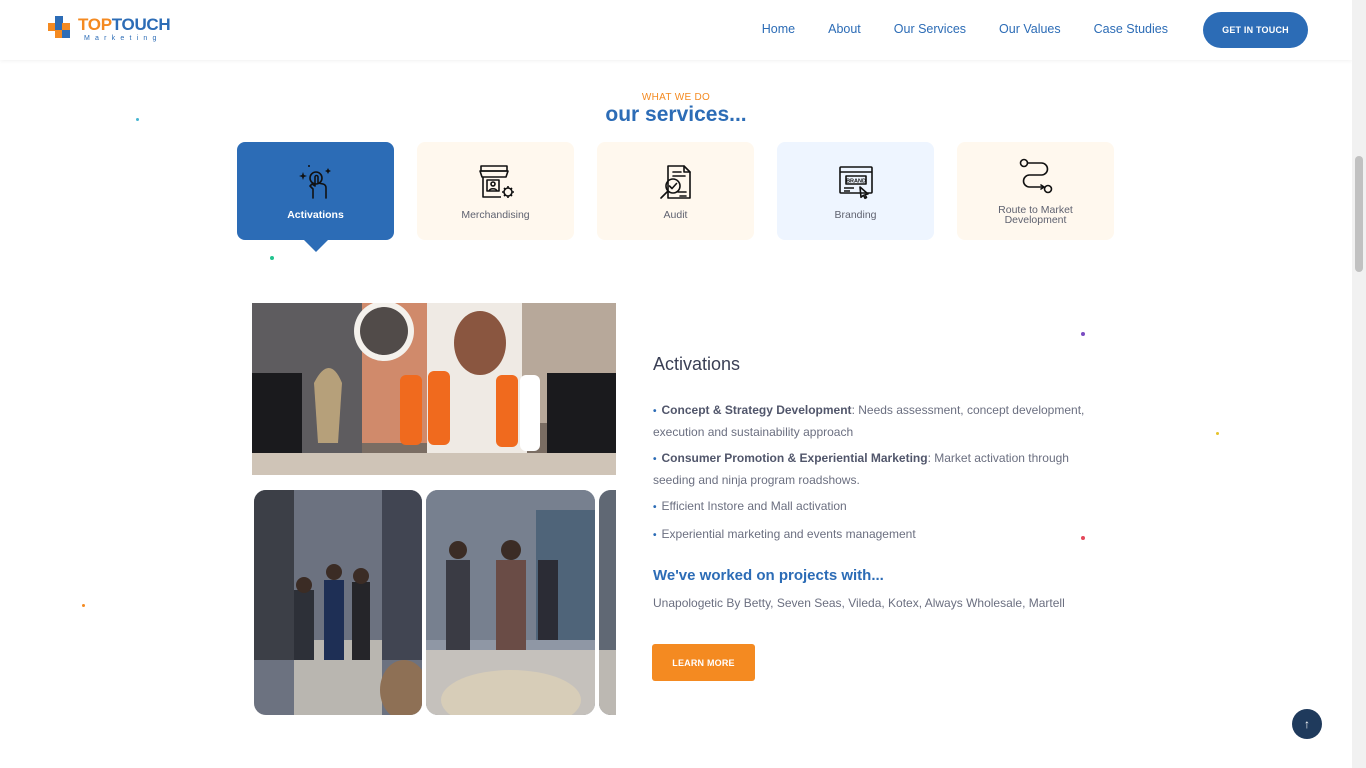  What do you see at coordinates (844, 29) in the screenshot?
I see `nav-about: About` at bounding box center [844, 29].